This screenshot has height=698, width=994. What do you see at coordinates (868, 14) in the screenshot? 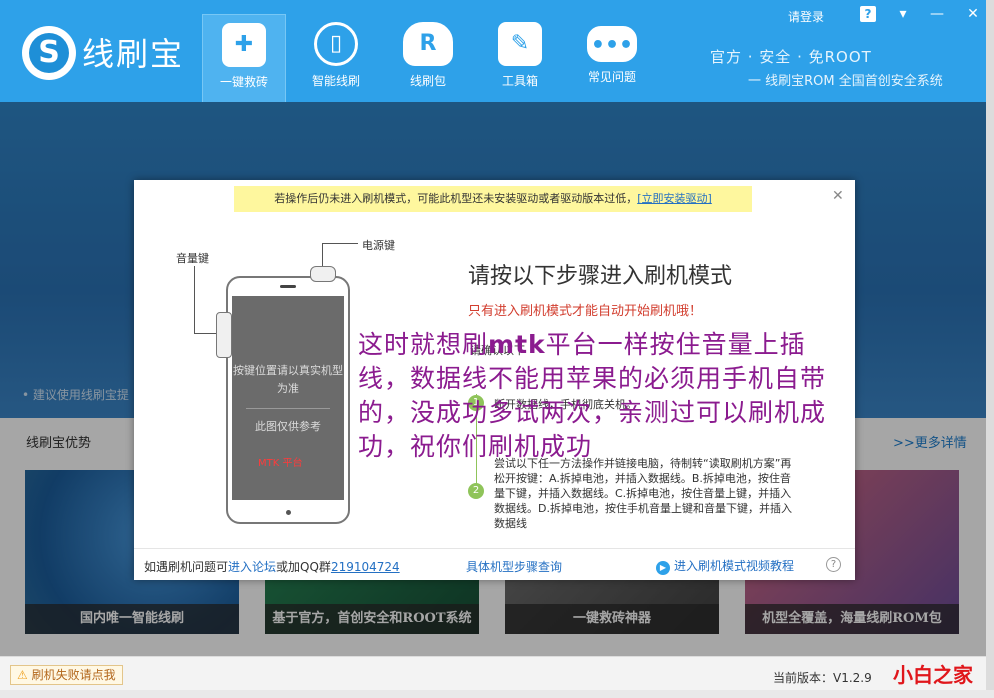
I see `help-icon: ?` at bounding box center [868, 14].